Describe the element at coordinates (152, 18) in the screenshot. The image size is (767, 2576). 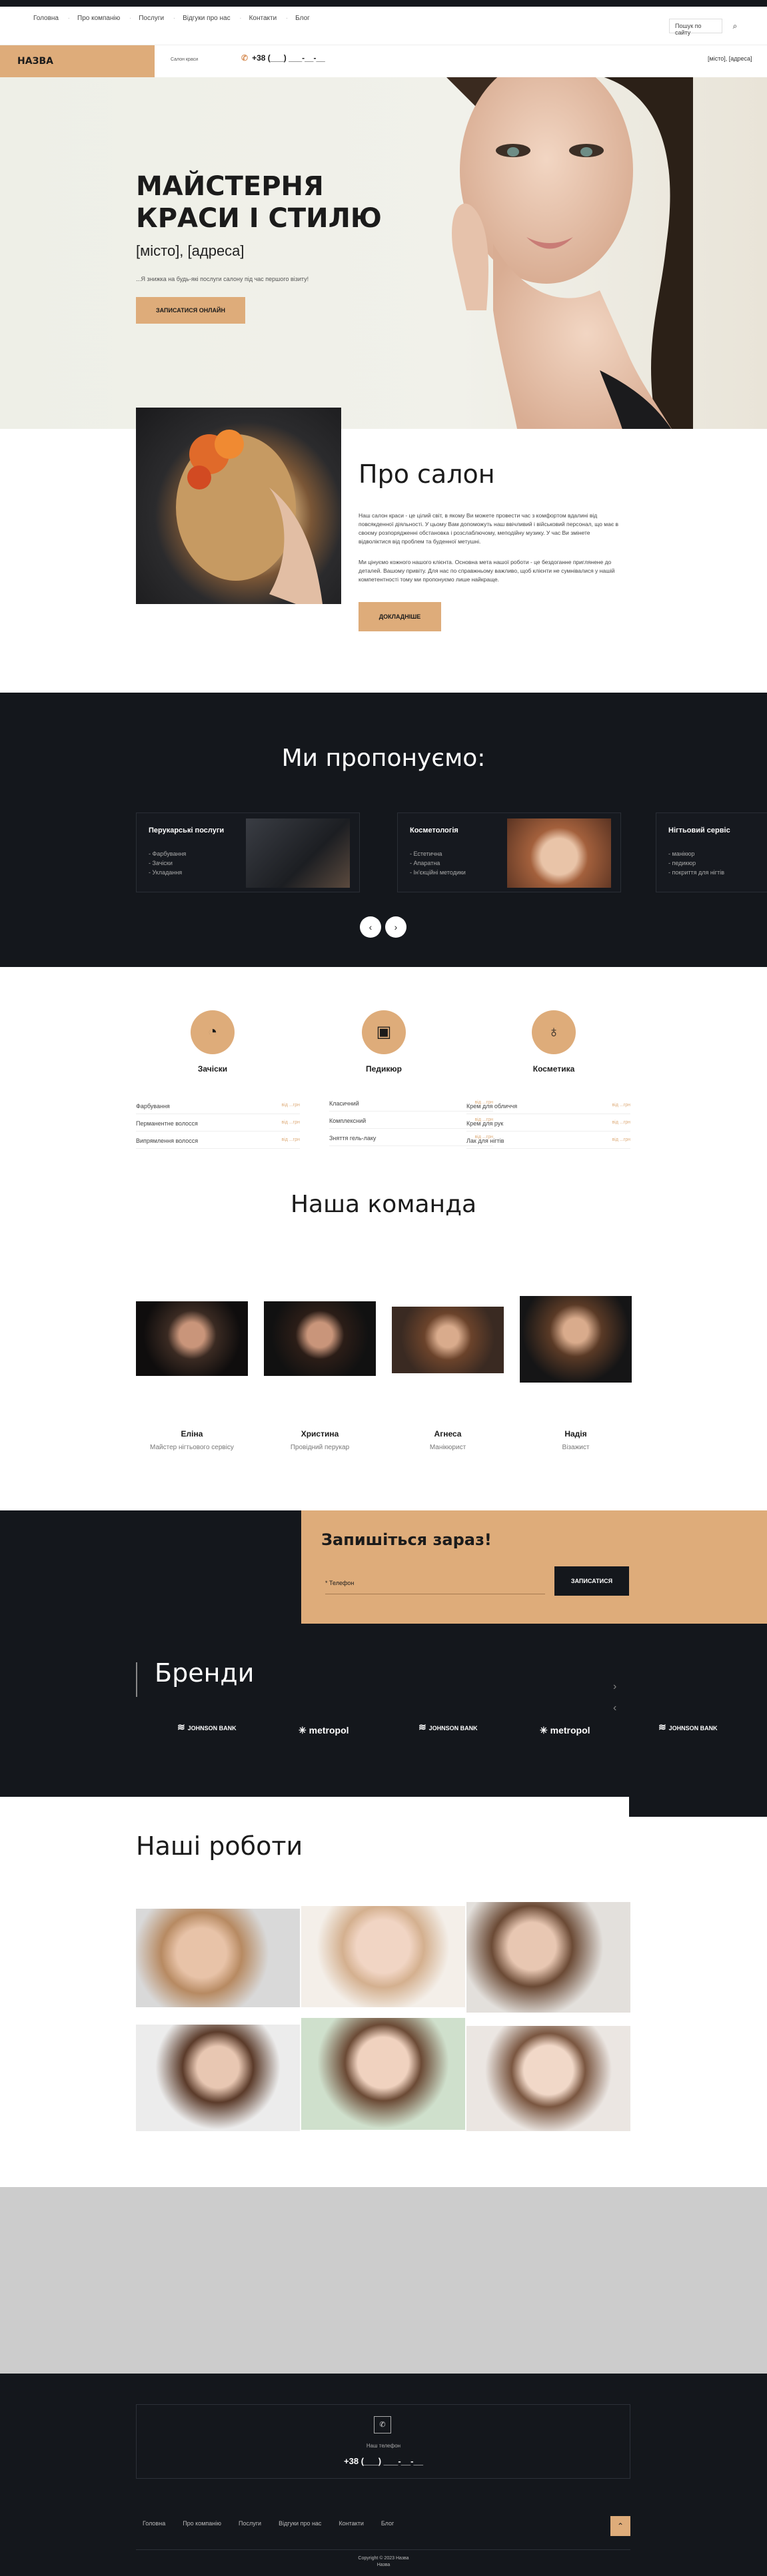
I see `nav-link-services: Послуги` at that location.